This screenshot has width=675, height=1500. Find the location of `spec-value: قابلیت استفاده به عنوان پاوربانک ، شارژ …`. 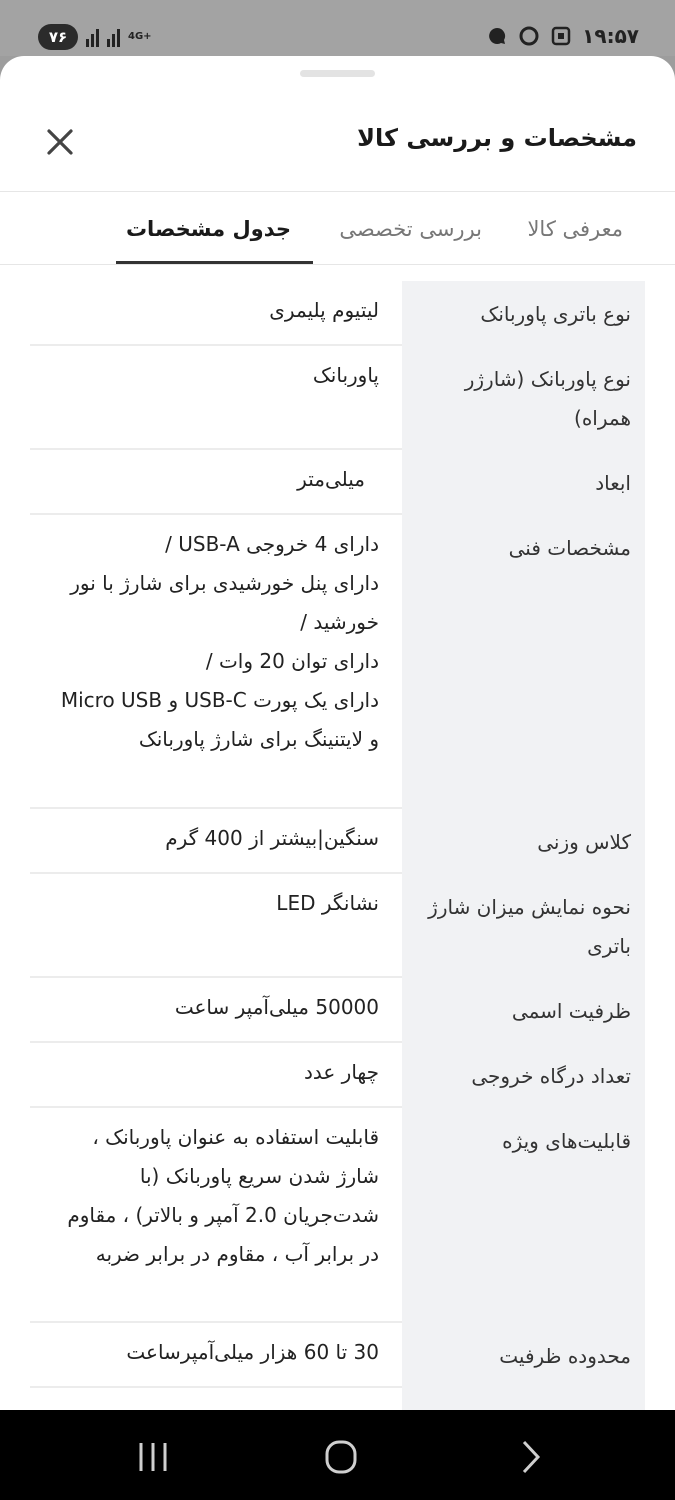

spec-value: قابلیت استفاده به عنوان پاوربانک ، شارژ … is located at coordinates (223, 1195).